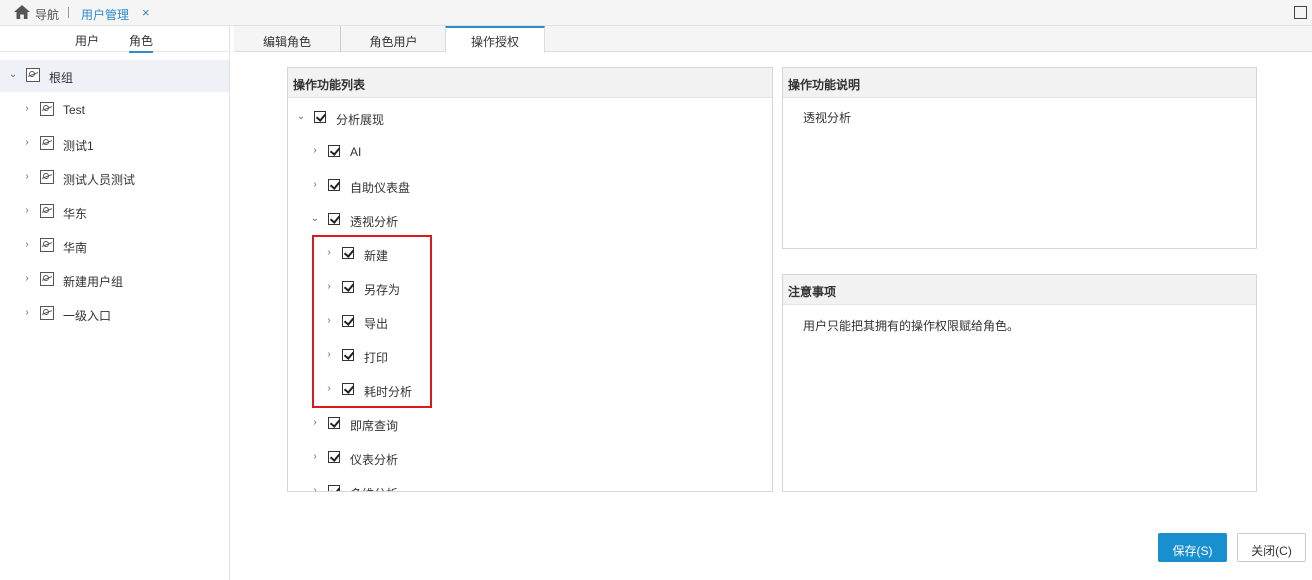 The width and height of the screenshot is (1312, 580). I want to click on left-tabs: 用户 角色, so click(115, 39).